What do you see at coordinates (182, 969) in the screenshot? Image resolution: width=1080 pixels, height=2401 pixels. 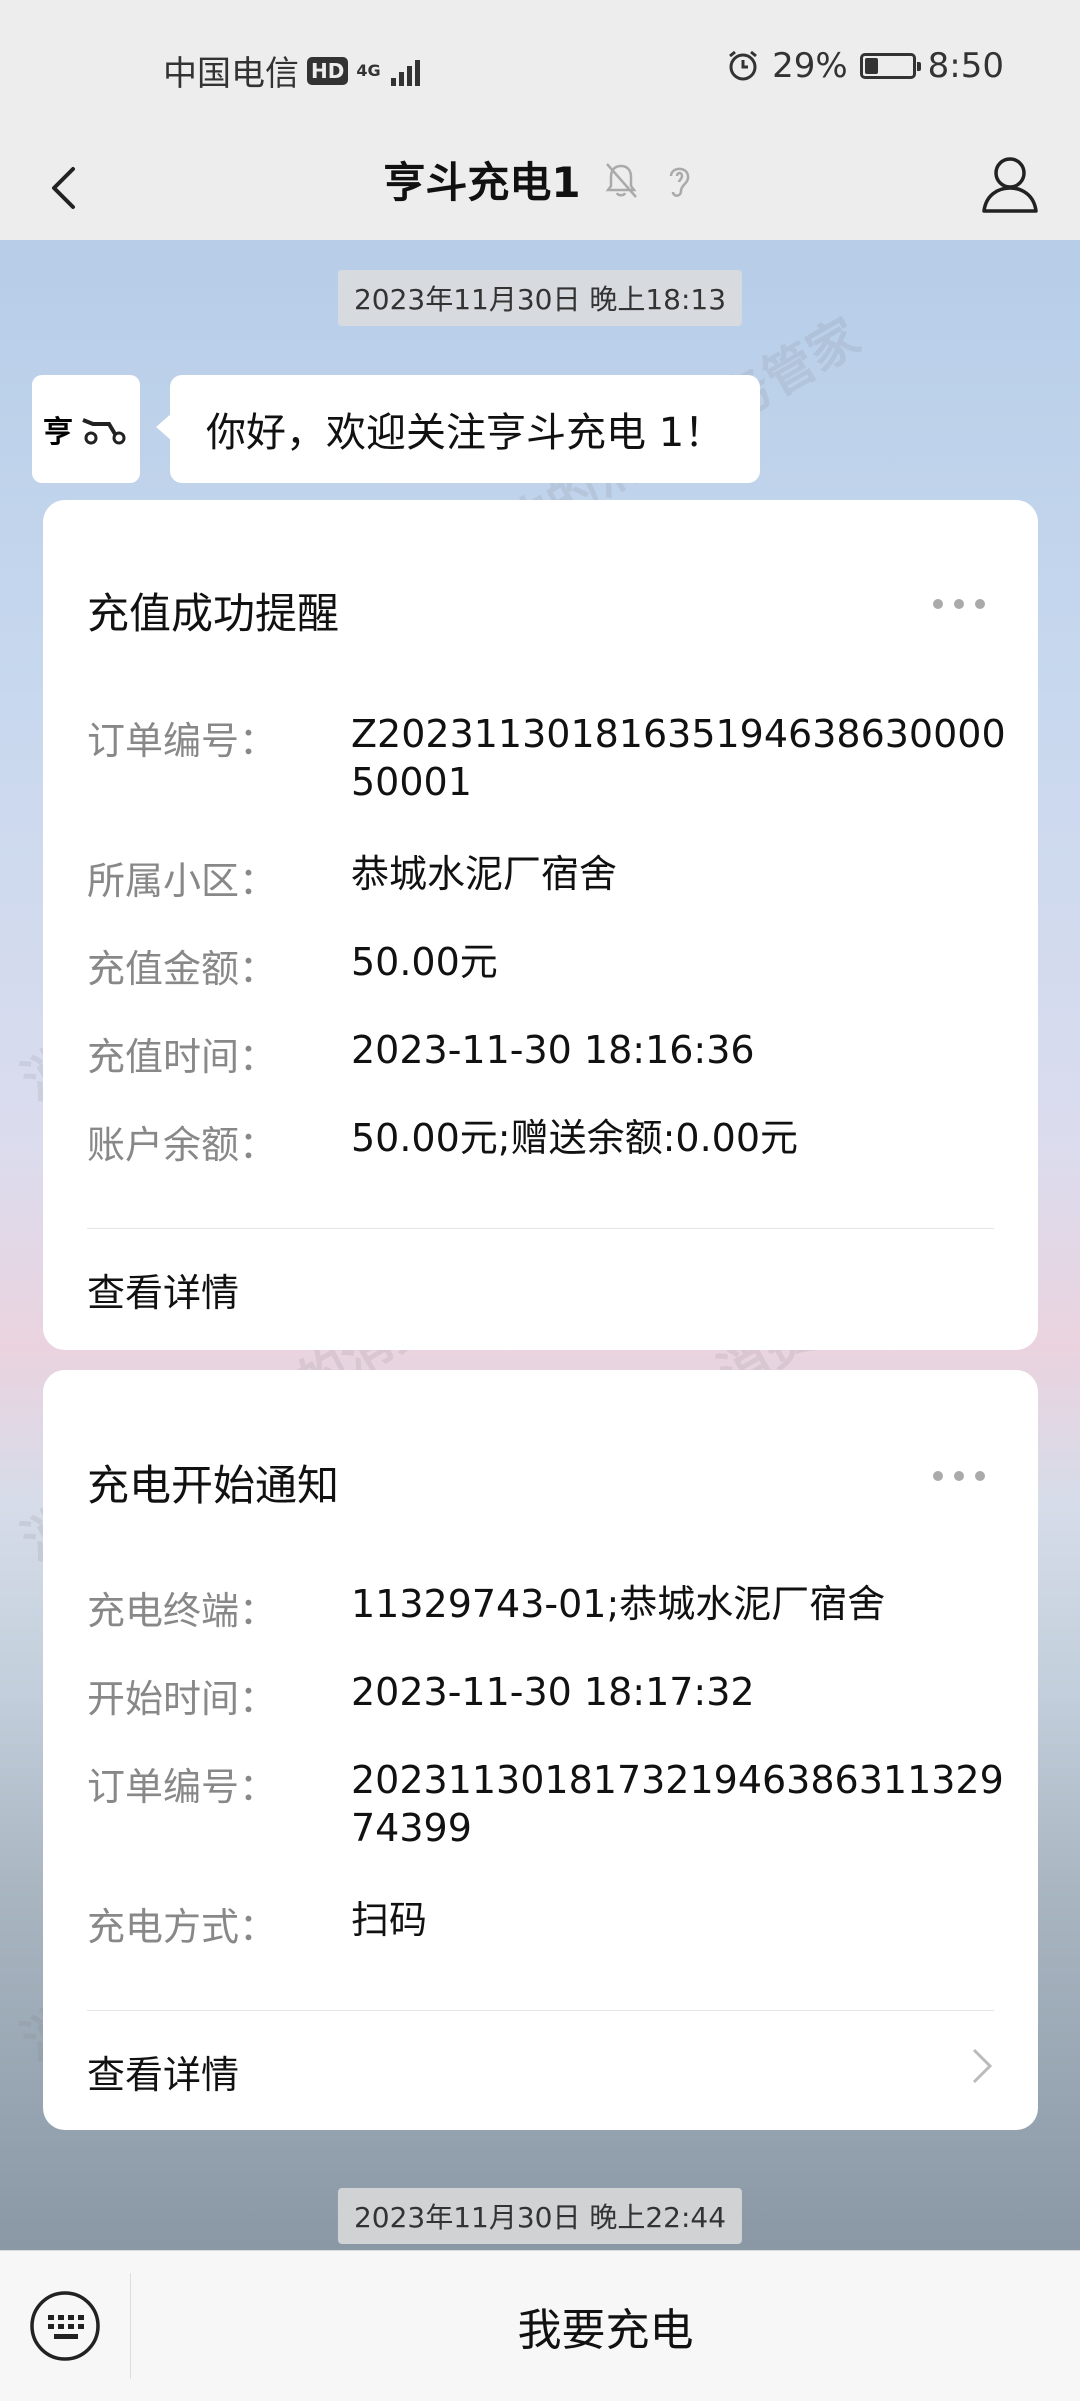 I see `row-label: 充值金额：` at bounding box center [182, 969].